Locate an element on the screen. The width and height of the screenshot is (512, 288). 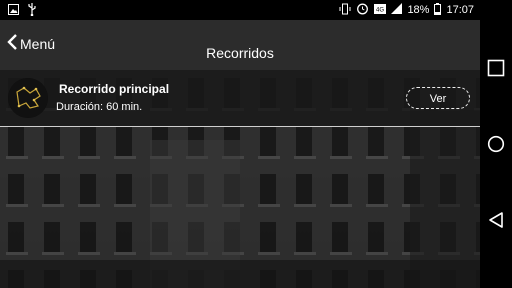
tour-title: Recorrido principal is located at coordinates (114, 89).